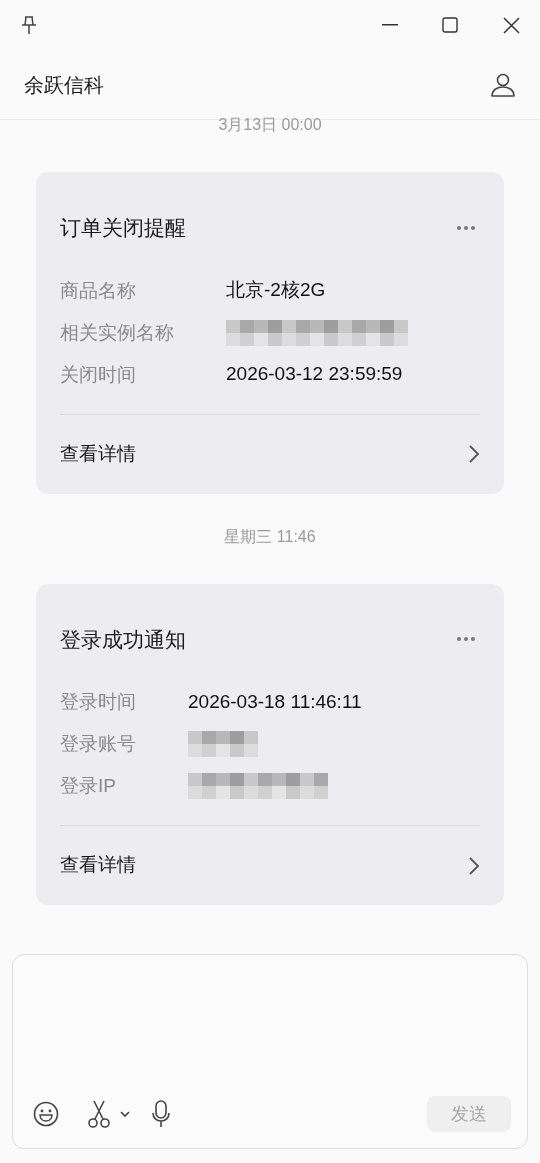 Image resolution: width=540 pixels, height=1163 pixels. What do you see at coordinates (270, 536) in the screenshot?
I see `timestamp: 星期三 11:46` at bounding box center [270, 536].